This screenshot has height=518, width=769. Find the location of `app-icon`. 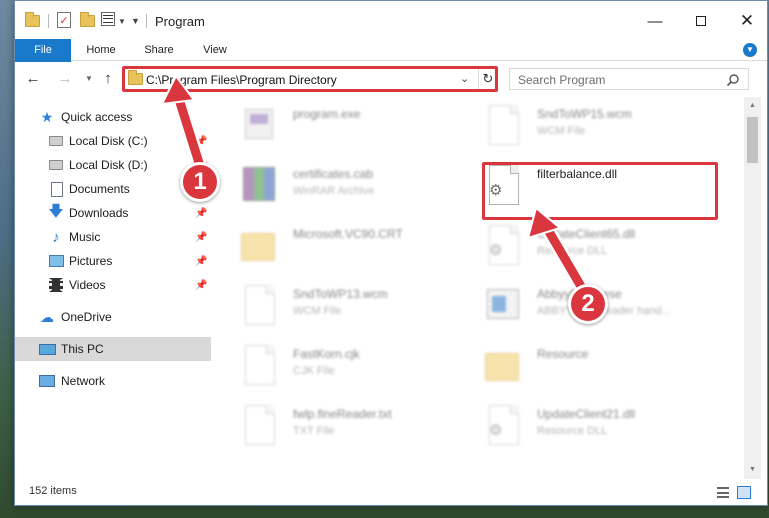

app-icon is located at coordinates (503, 304).